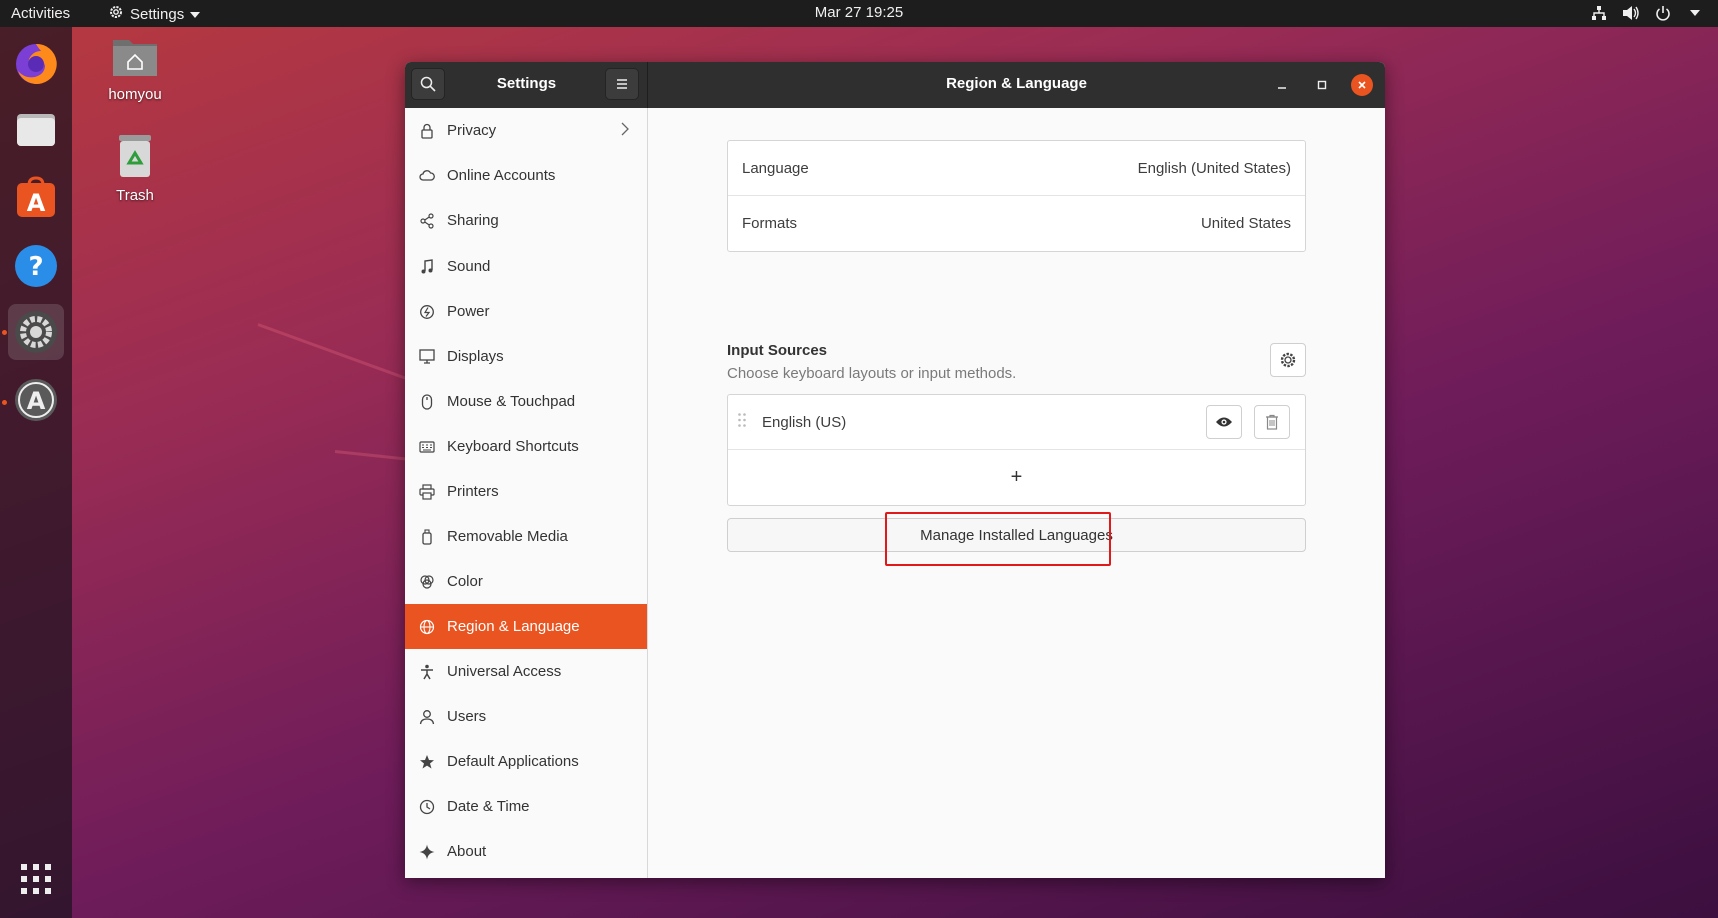  Describe the element at coordinates (526, 130) in the screenshot. I see `sidebar-item-privacy: Privacy` at that location.